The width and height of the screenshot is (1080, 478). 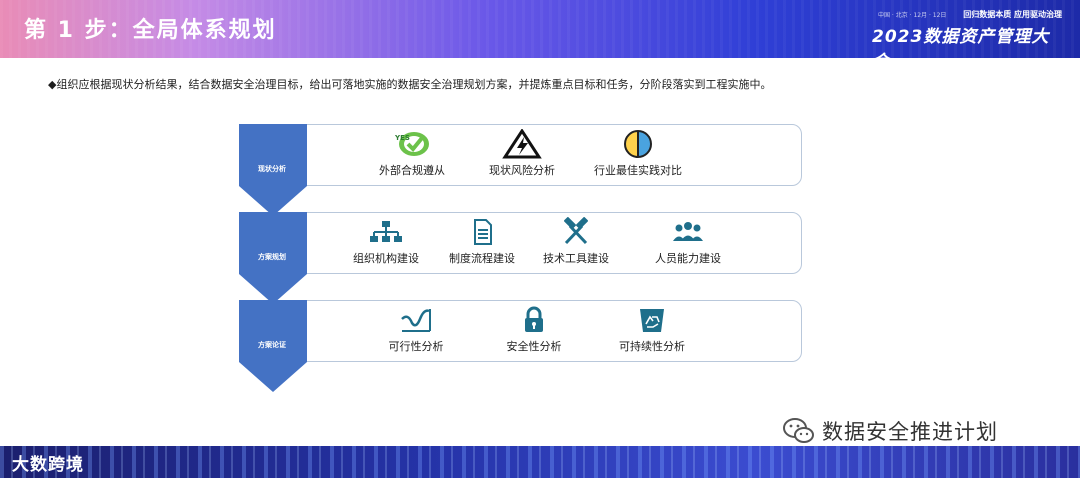 I want to click on item-label: 现状风险分析, so click(x=522, y=170).